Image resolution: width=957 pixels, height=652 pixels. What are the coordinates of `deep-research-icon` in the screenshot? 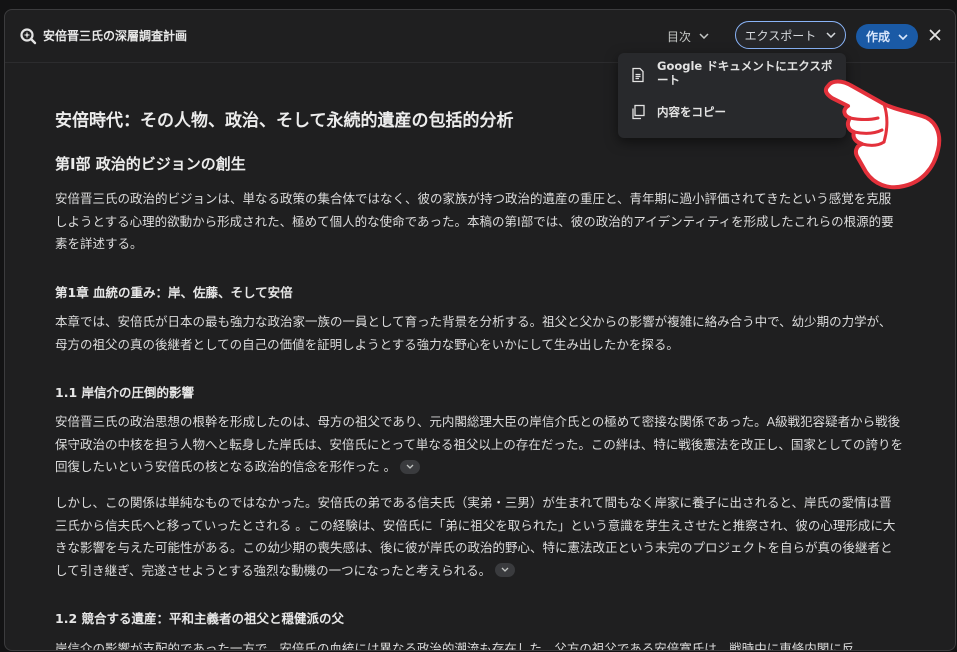 It's located at (28, 36).